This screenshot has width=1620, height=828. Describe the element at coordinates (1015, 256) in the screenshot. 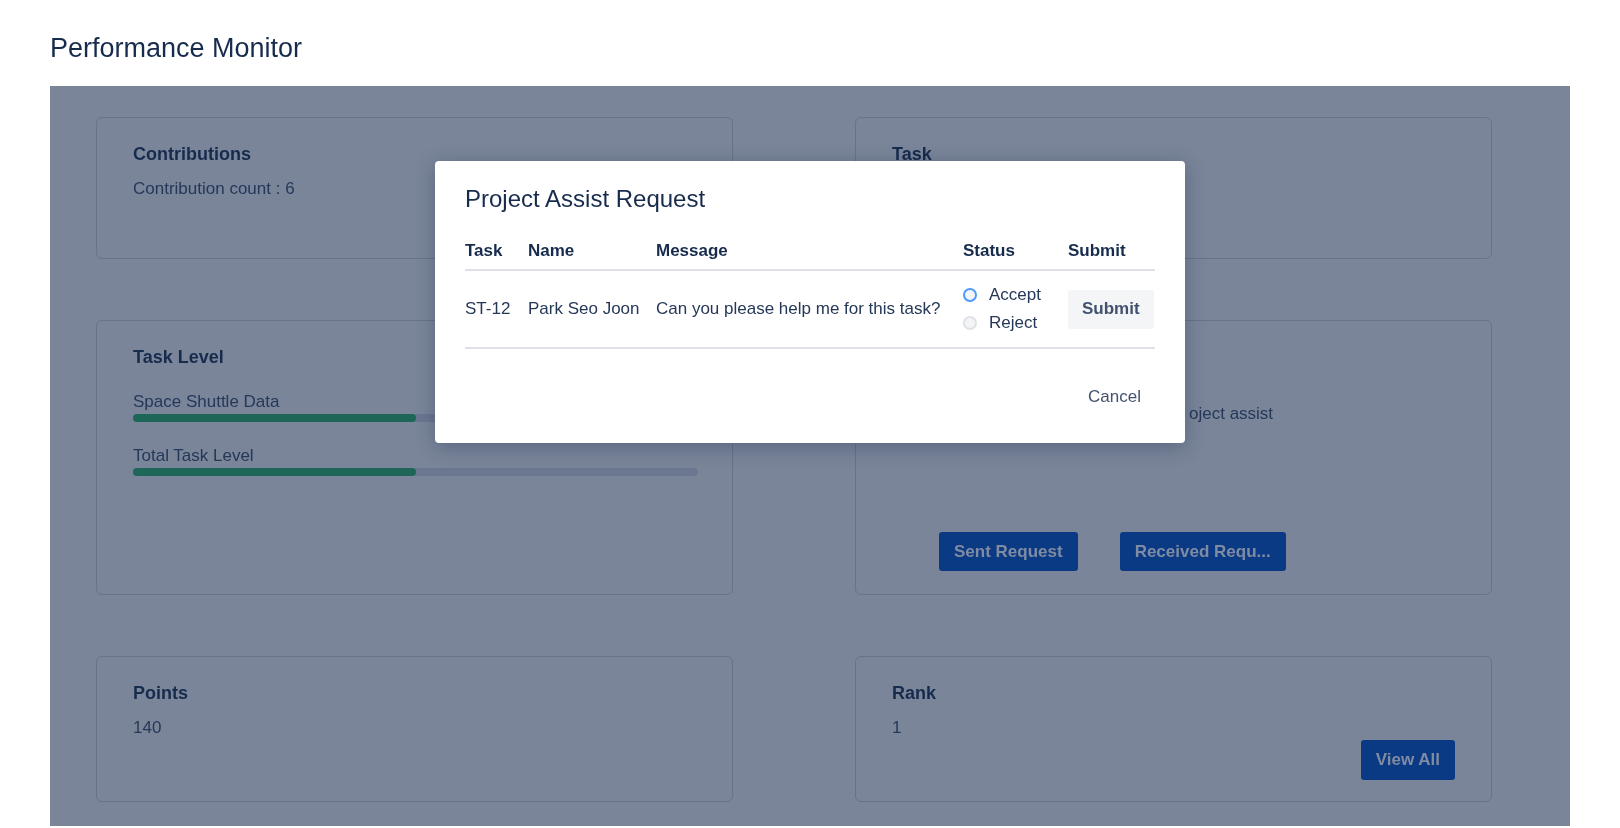

I see `column-header: Status` at that location.